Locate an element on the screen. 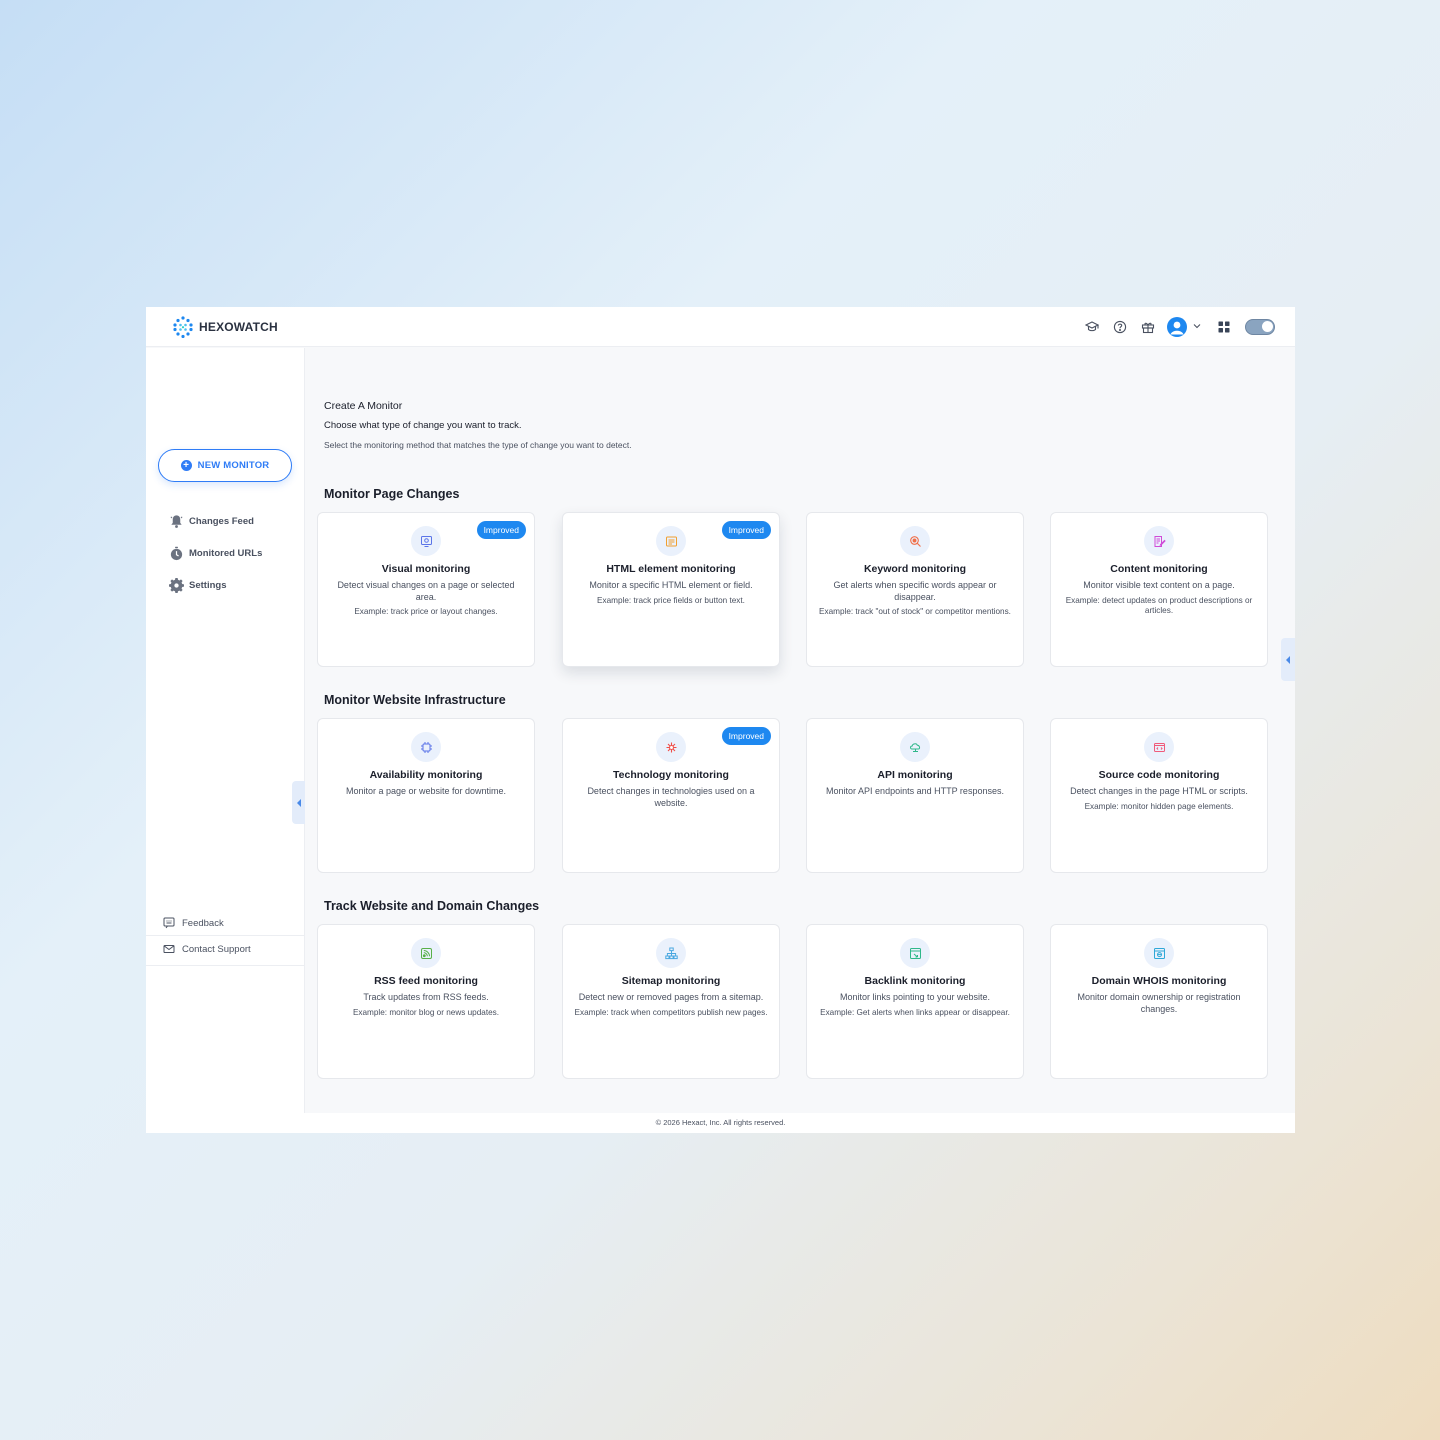 This screenshot has width=1440, height=1440. contact-support-label: Contact Support is located at coordinates (216, 949).